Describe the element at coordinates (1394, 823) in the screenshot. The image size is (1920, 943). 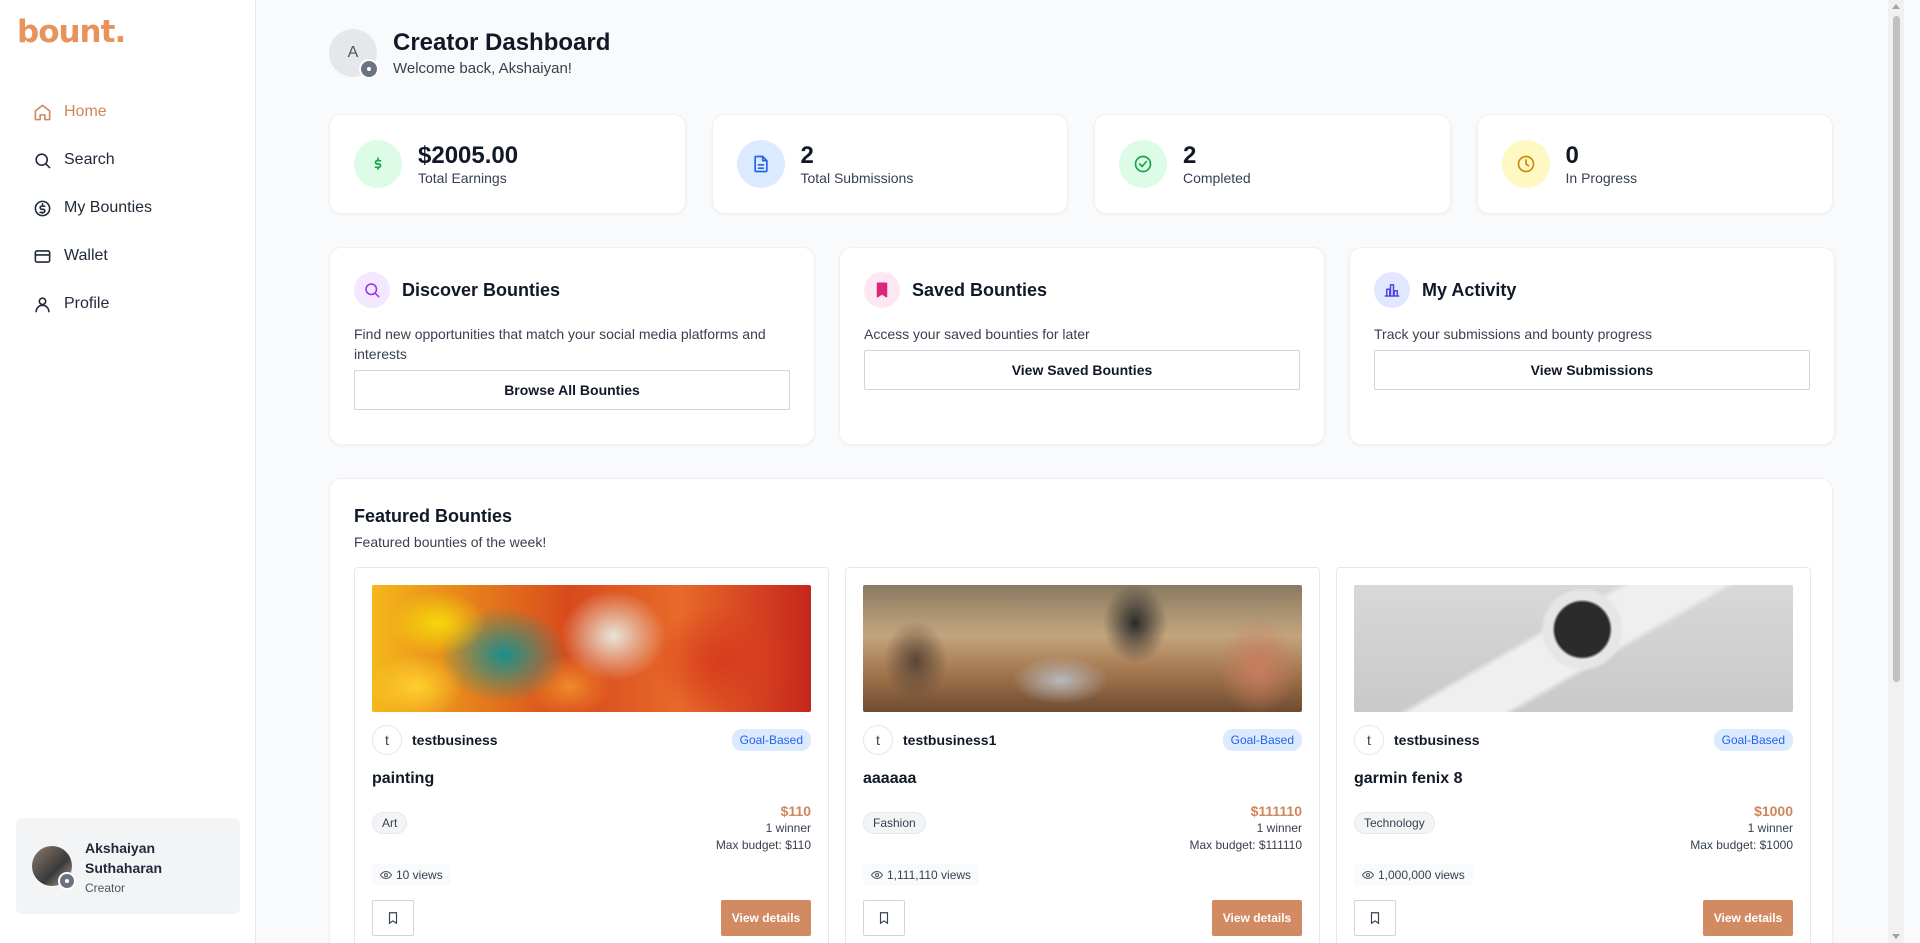
I see `category-tag: Technology` at that location.